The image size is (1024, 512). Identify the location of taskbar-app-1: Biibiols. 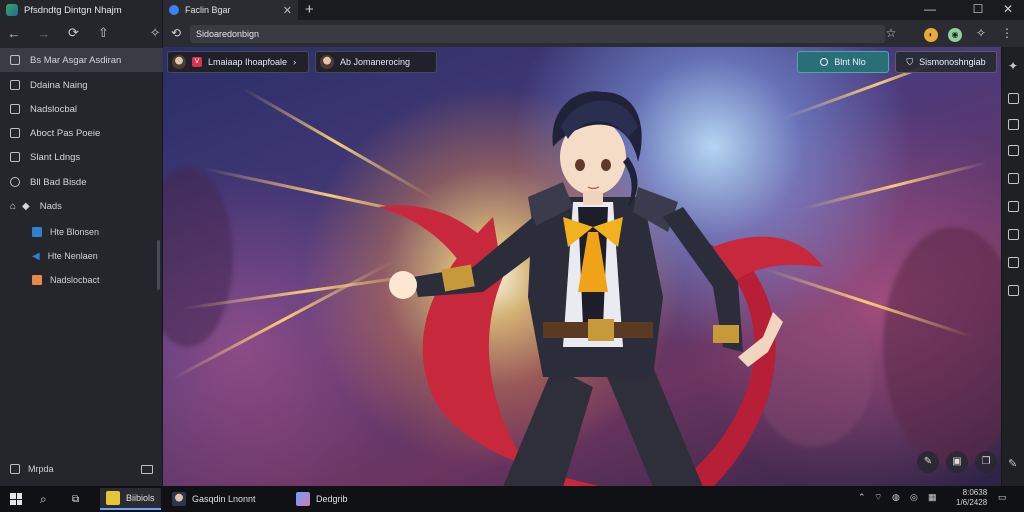
(130, 499).